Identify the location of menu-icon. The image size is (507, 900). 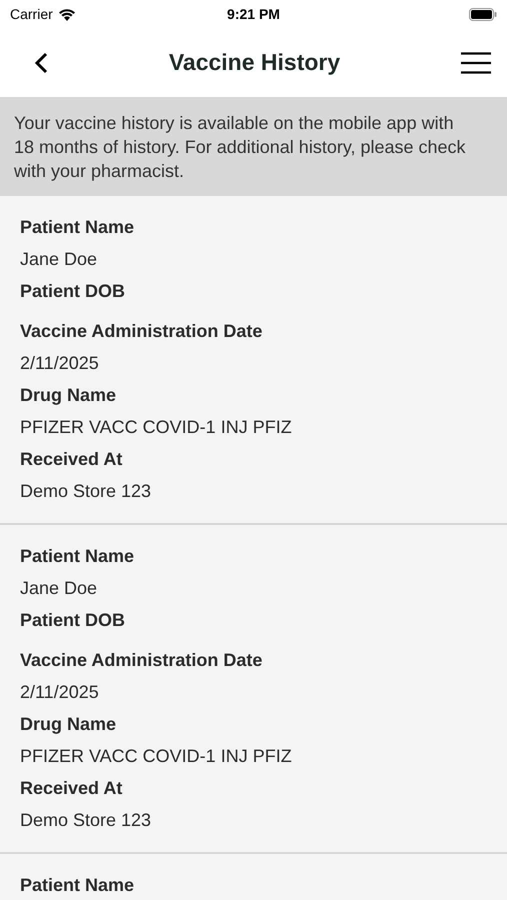
(476, 63).